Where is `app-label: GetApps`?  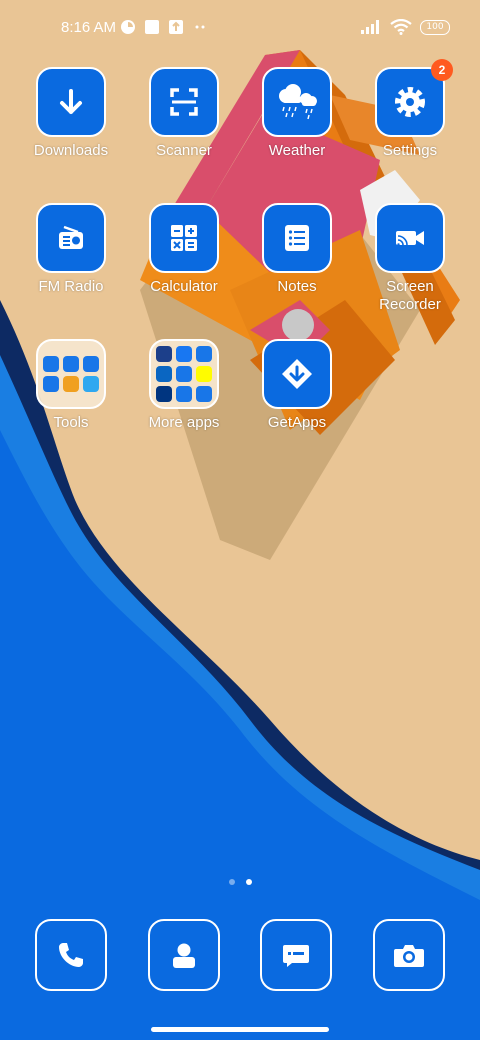 app-label: GetApps is located at coordinates (297, 422).